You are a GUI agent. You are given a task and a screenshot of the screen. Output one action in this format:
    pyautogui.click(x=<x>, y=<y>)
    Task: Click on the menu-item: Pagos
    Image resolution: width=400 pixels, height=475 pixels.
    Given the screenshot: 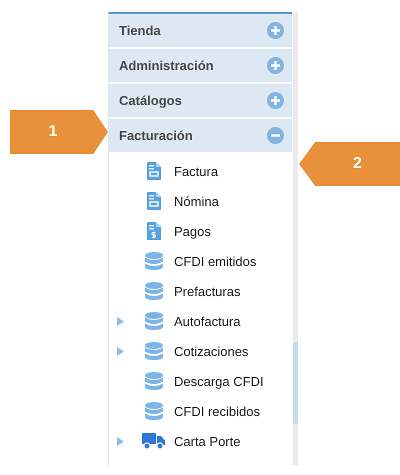 What is the action you would take?
    pyautogui.click(x=192, y=231)
    